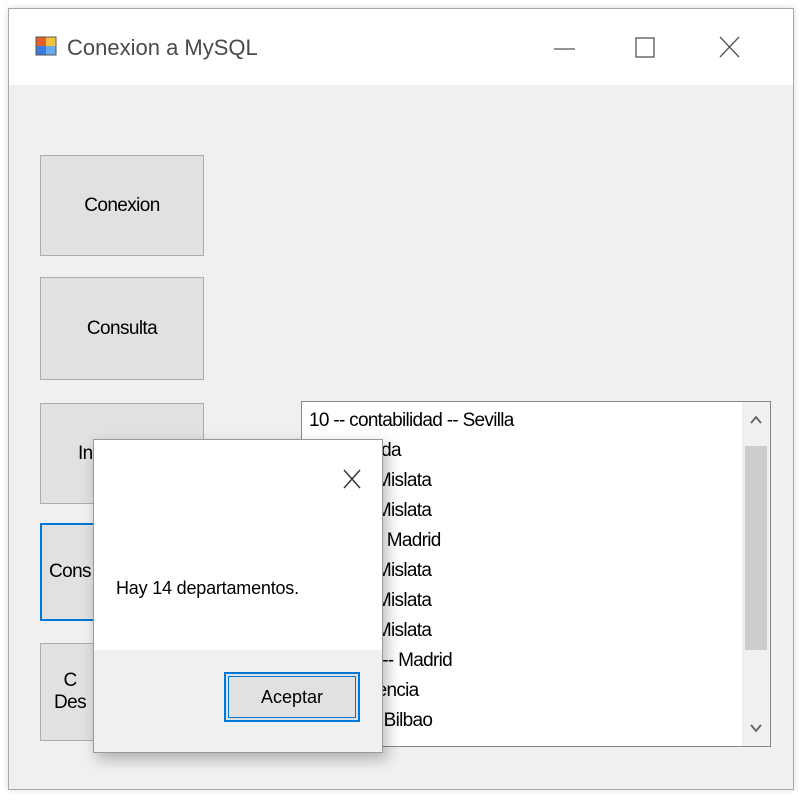 This screenshot has width=801, height=800. Describe the element at coordinates (756, 548) in the screenshot. I see `scroll-thumb` at that location.